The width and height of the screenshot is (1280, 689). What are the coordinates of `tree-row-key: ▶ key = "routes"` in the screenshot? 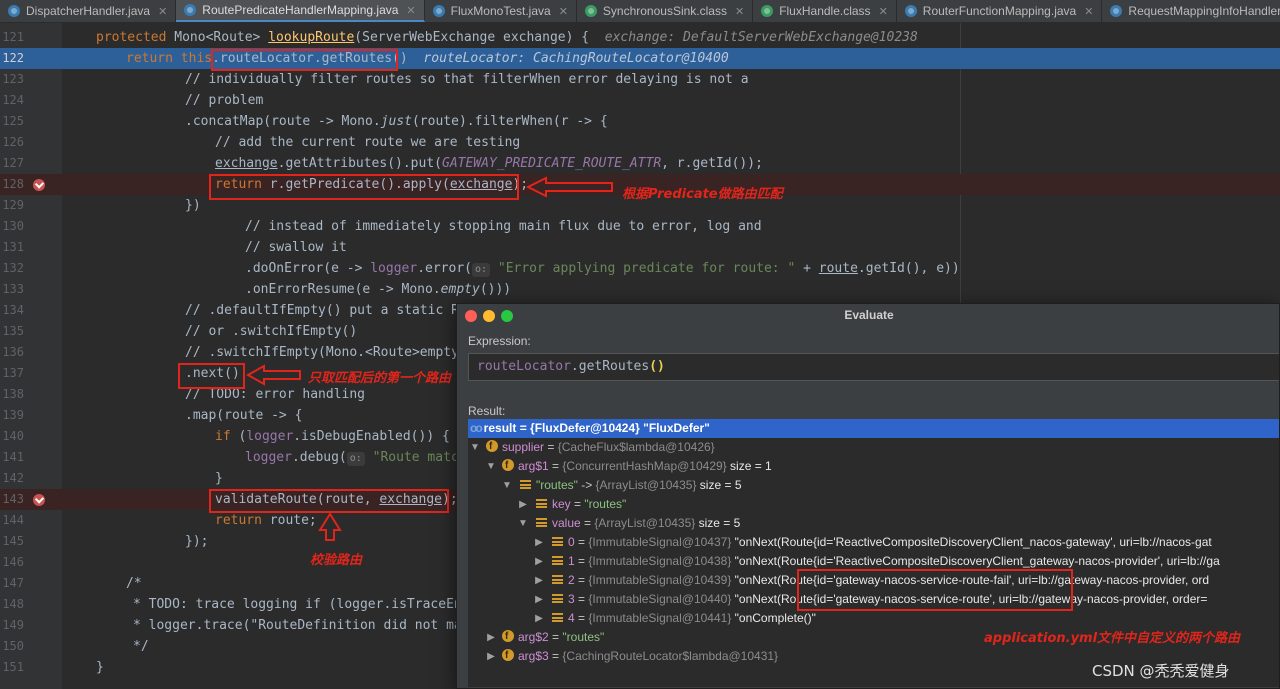 It's located at (873, 504).